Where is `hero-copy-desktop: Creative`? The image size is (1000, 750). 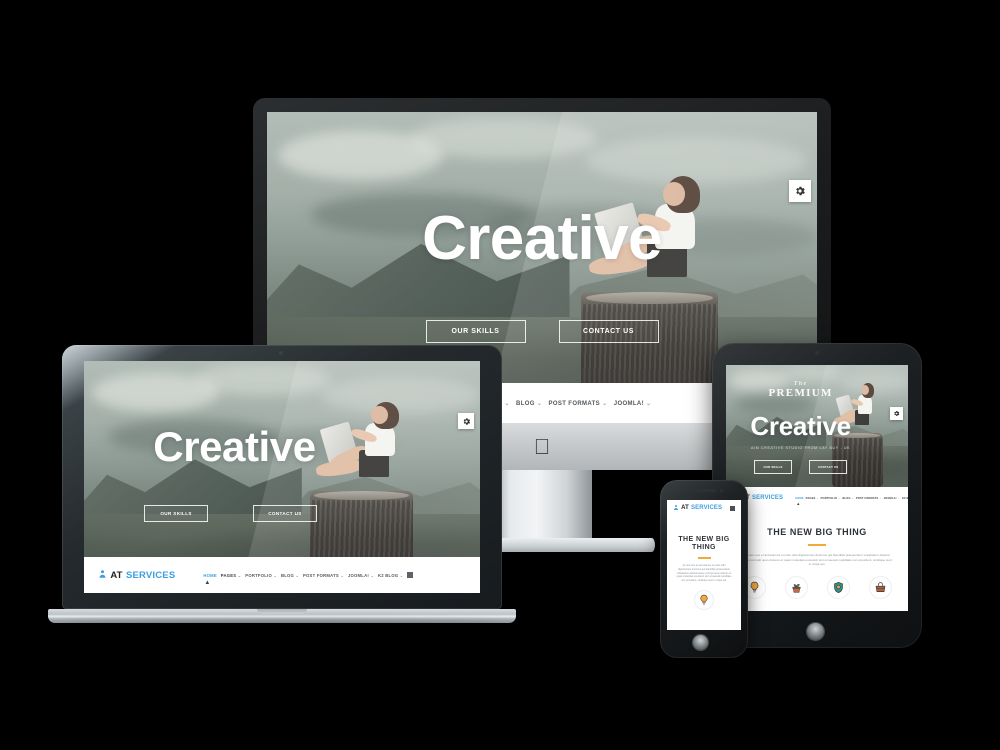
hero-copy-desktop: Creative is located at coordinates (542, 239).